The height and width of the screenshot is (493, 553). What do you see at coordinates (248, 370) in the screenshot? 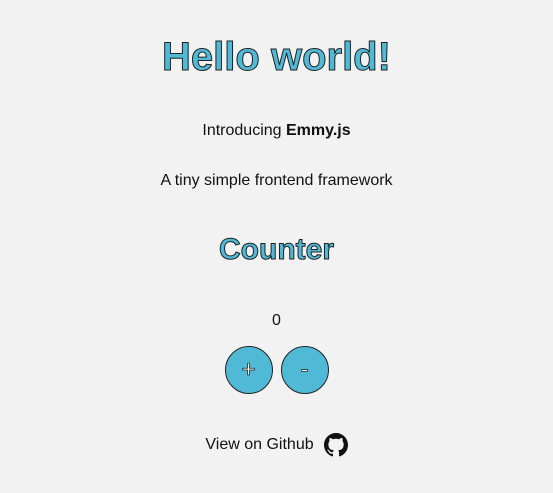
I see `increment-button: +` at bounding box center [248, 370].